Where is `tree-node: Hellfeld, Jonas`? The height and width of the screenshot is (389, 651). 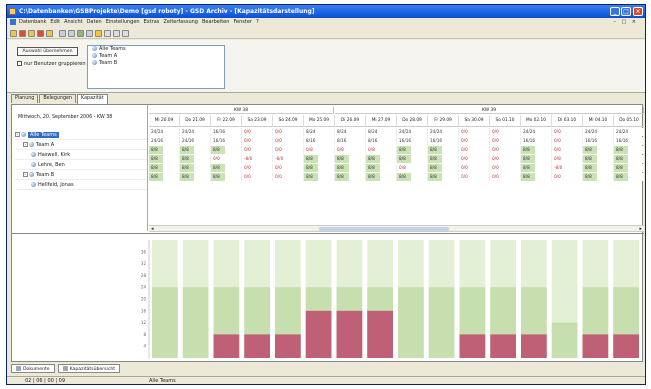 tree-node: Hellfeld, Jonas is located at coordinates (81, 185).